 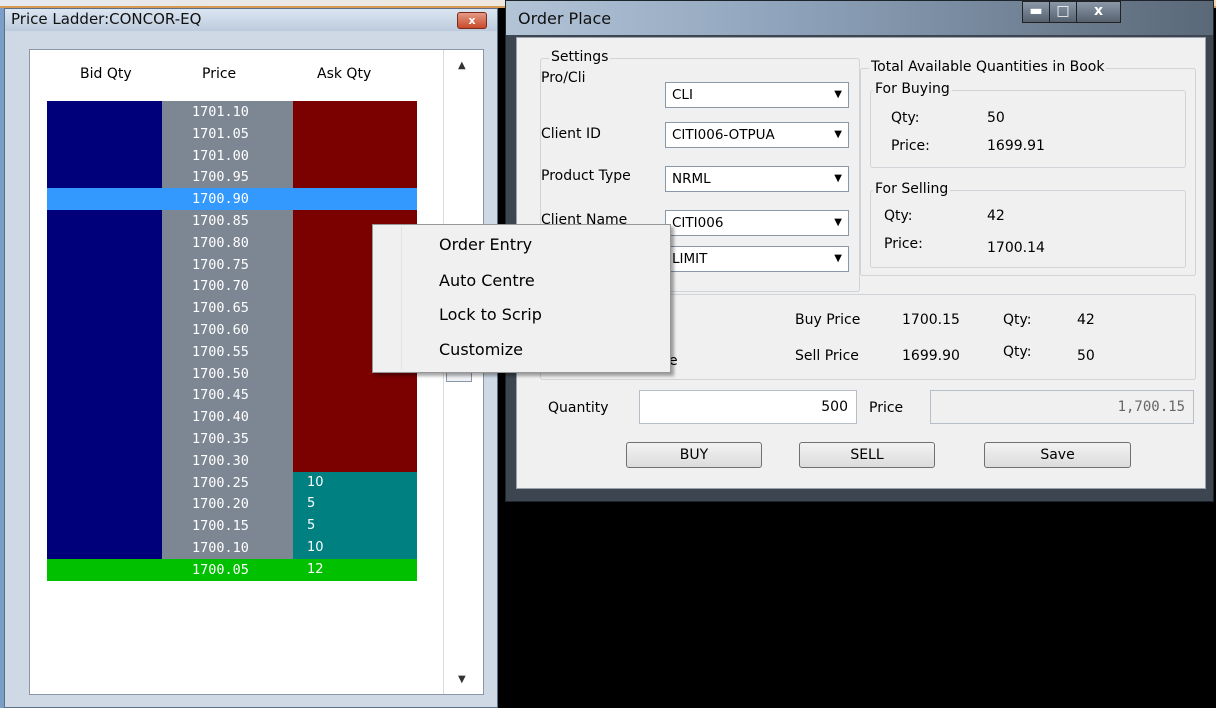 I want to click on ladder-row: 1700.25 10, so click(x=232, y=482).